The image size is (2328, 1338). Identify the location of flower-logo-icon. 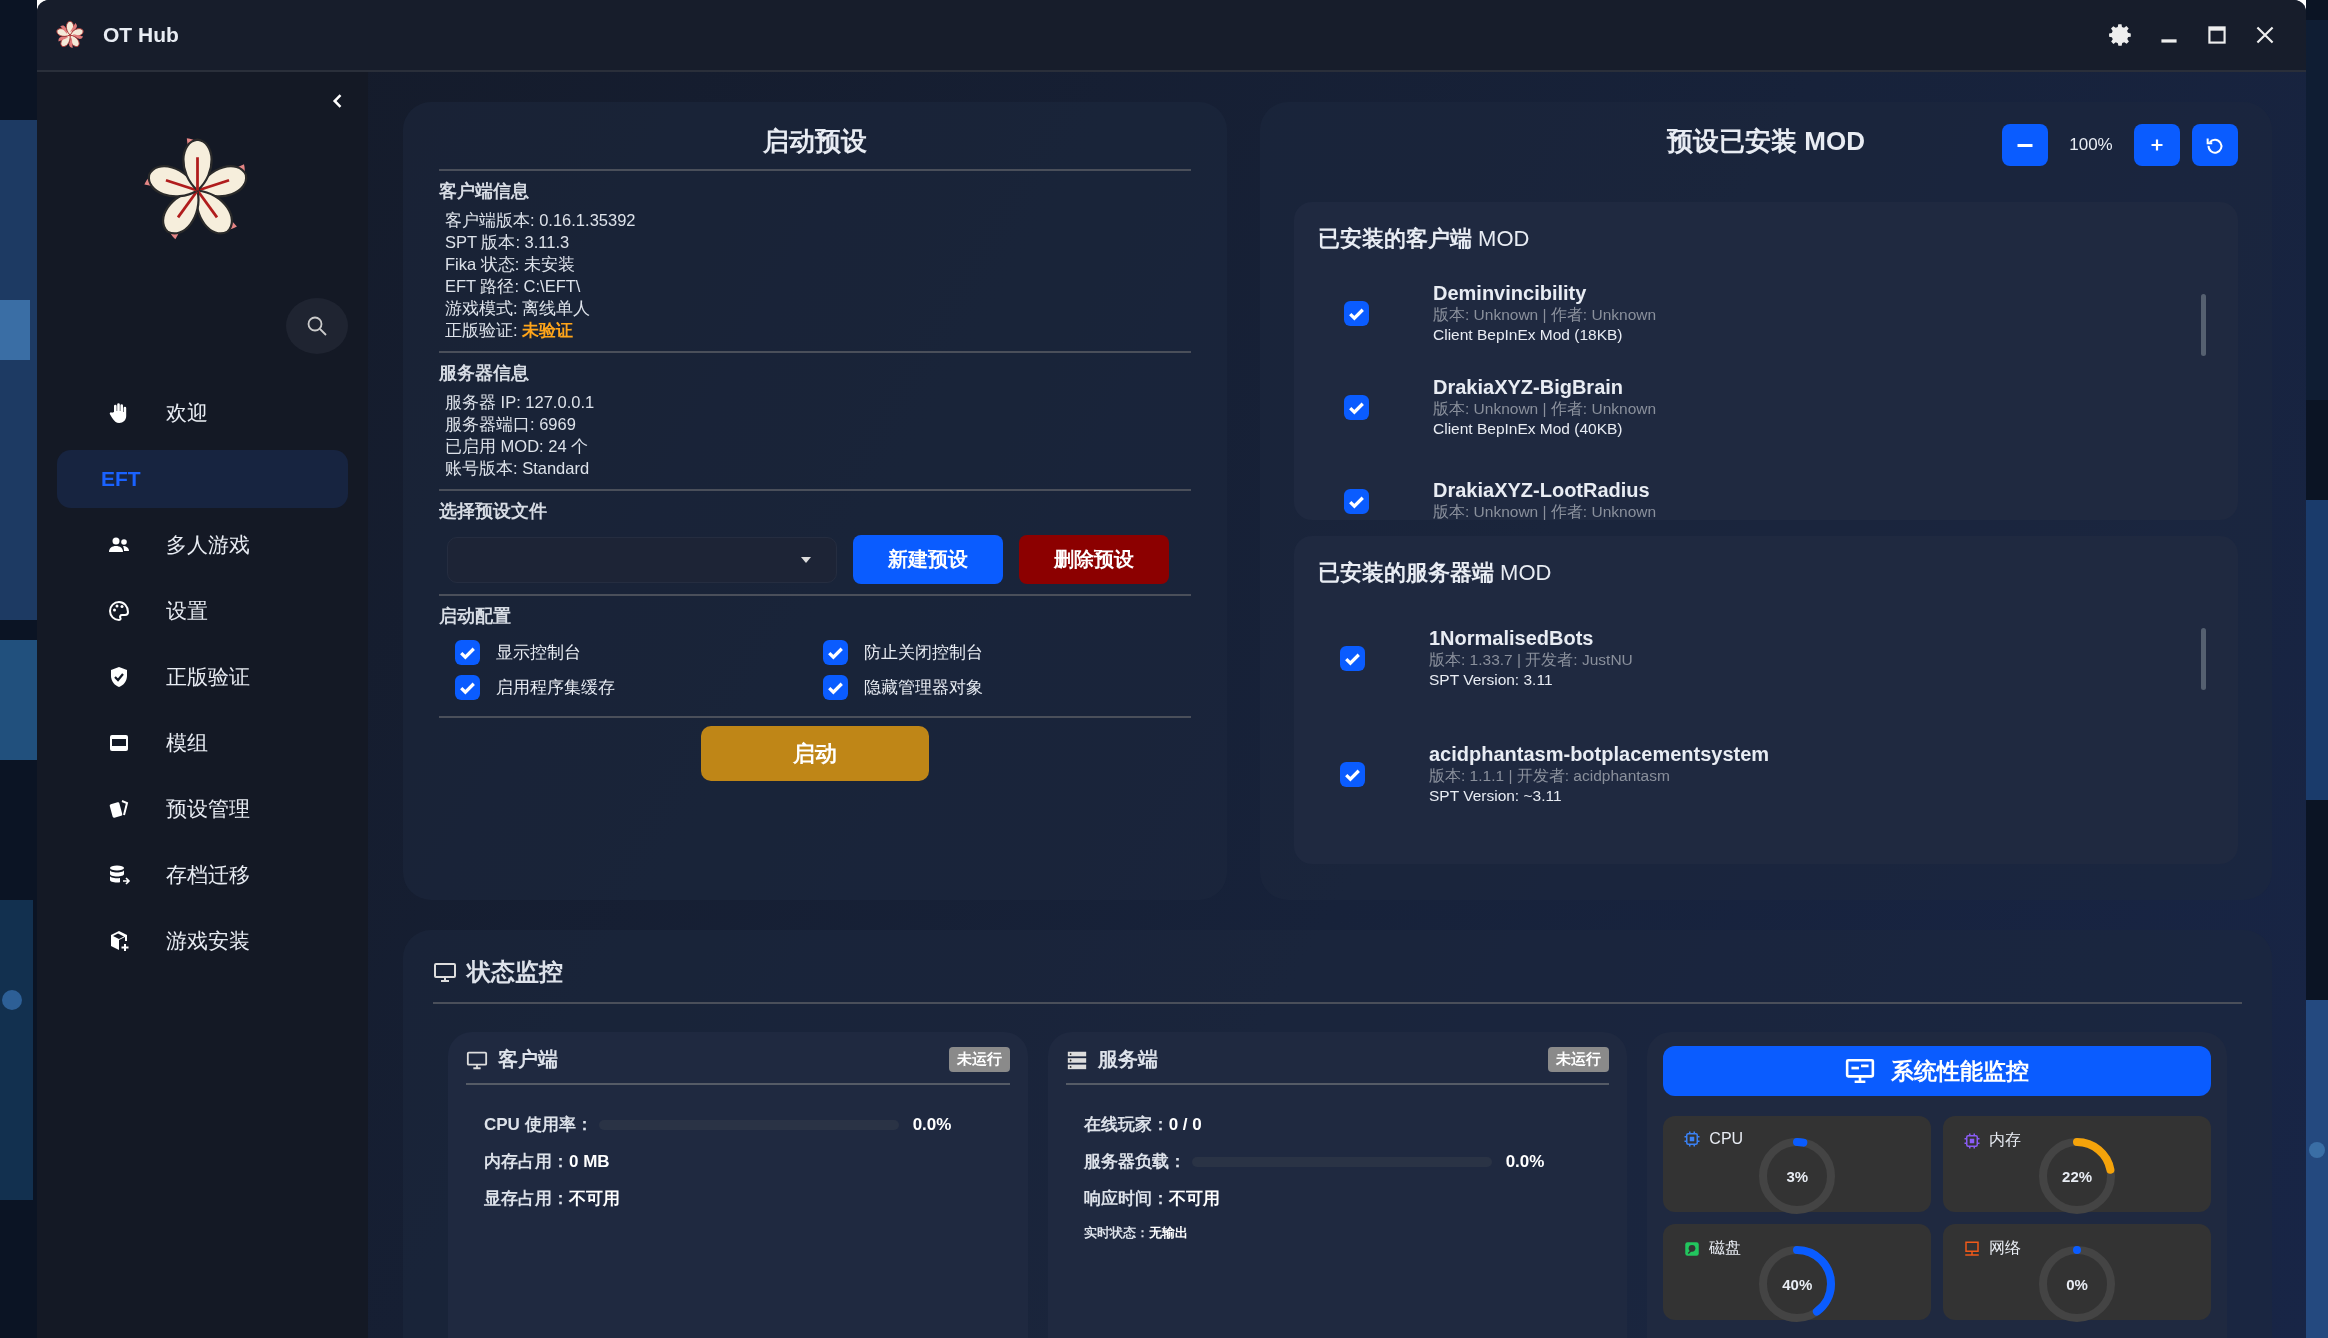
(70, 35).